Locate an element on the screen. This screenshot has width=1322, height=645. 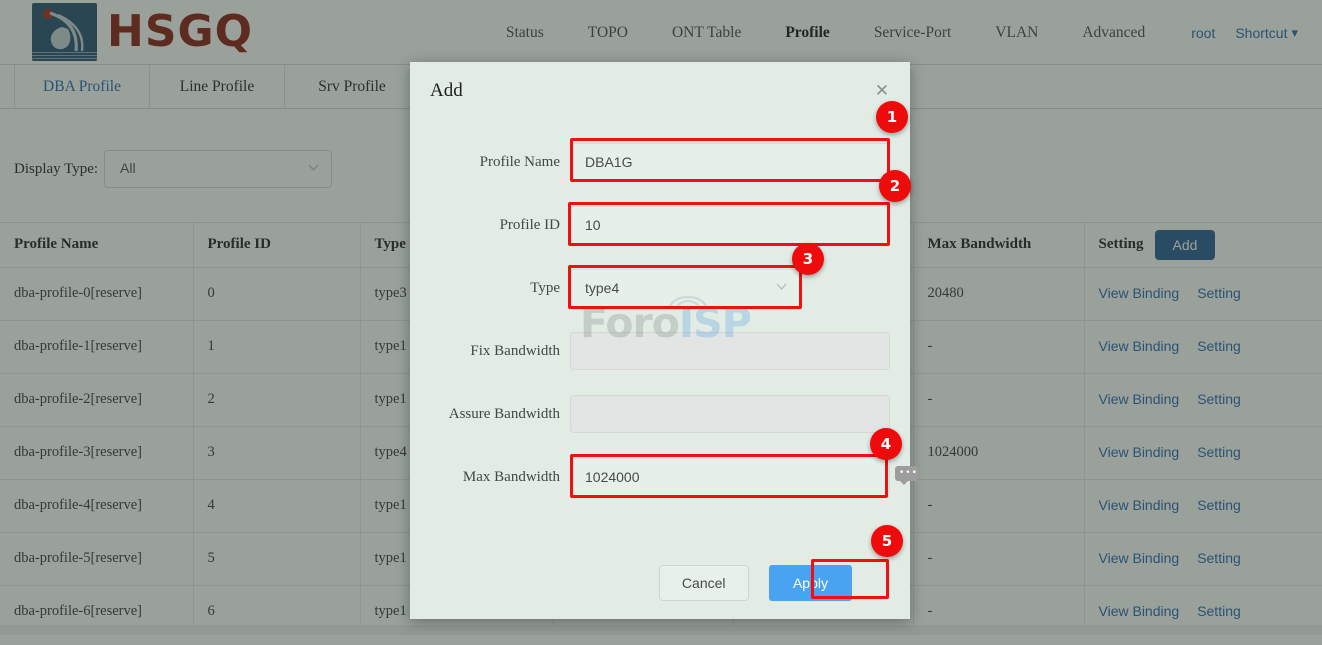
label-type: Type is located at coordinates (545, 288).